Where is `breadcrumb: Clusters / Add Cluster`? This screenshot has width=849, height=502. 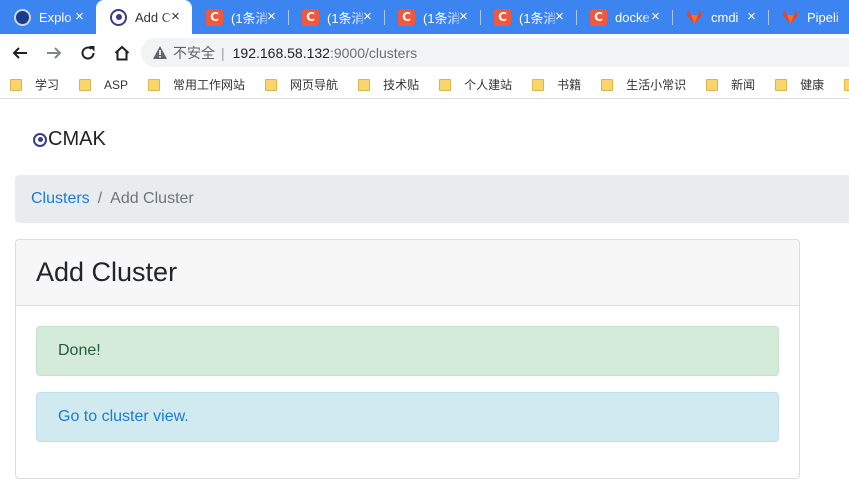
breadcrumb: Clusters / Add Cluster is located at coordinates (432, 199).